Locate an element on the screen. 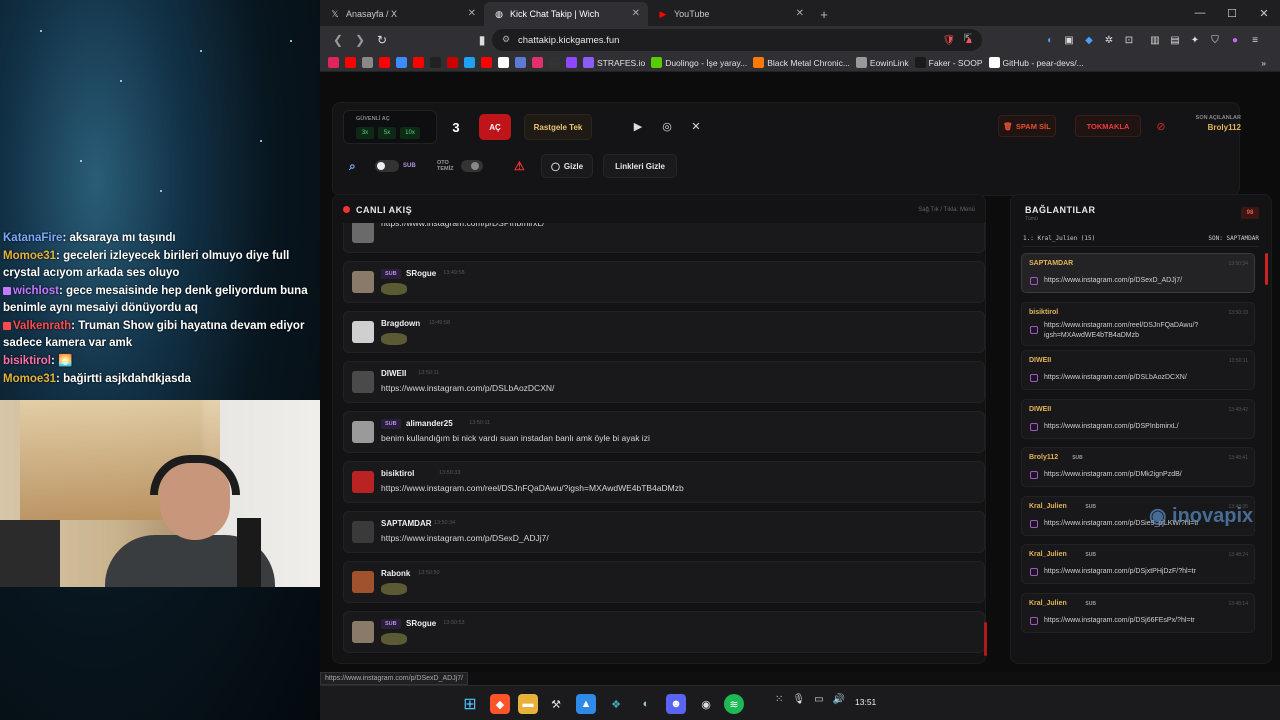 Image resolution: width=1280 pixels, height=720 pixels. multiplier-3x-button: 3x is located at coordinates (365, 133).